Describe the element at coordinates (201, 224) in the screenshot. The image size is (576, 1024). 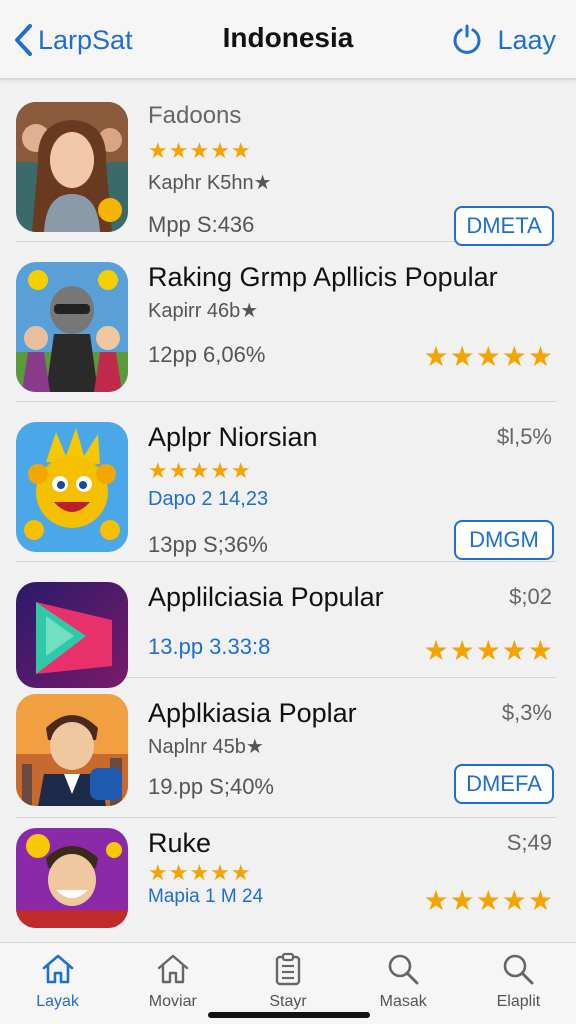
I see `app-meta: Mpp S:436` at that location.